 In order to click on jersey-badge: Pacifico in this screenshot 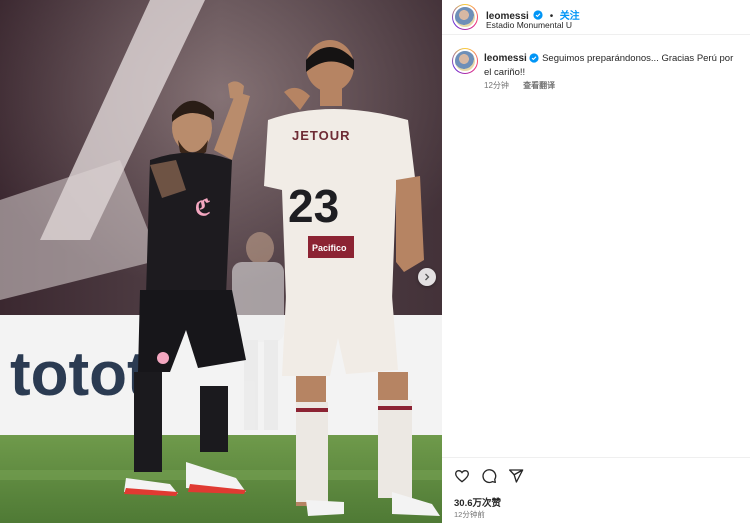, I will do `click(329, 248)`.